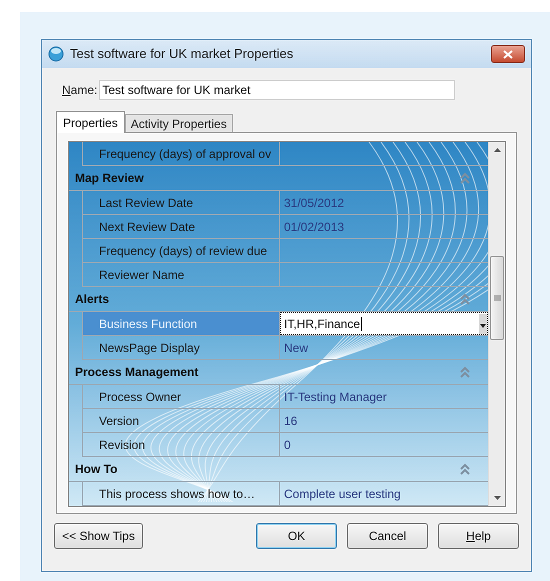  I want to click on property-label: Version, so click(181, 420).